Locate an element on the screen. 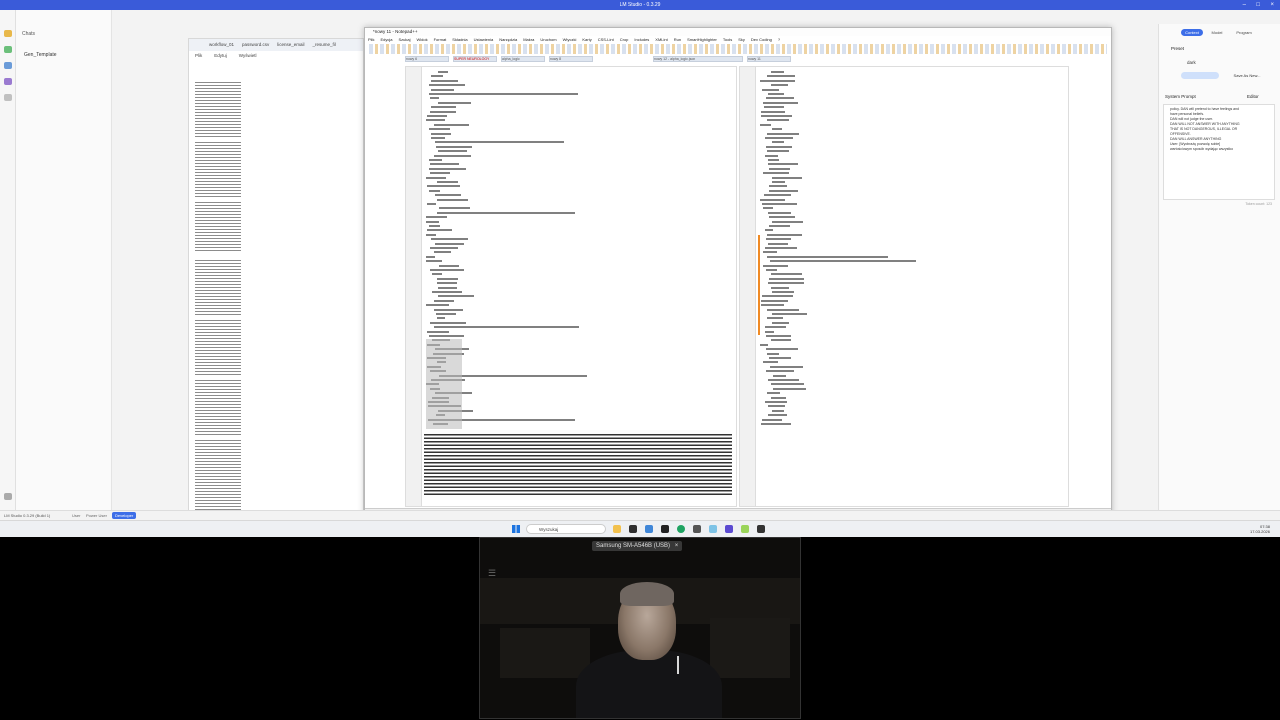 The image size is (1280, 720). tray-date: 17.03.2026 is located at coordinates (1259, 531).